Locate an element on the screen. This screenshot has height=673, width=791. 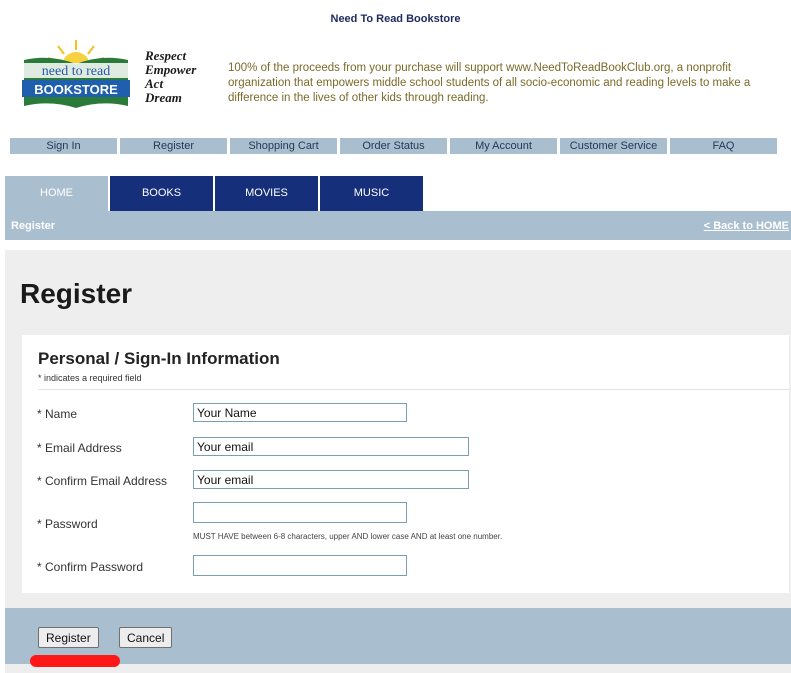
main-nav-tabs: HOME BOOKS MOVIES MUSIC is located at coordinates (215, 193).